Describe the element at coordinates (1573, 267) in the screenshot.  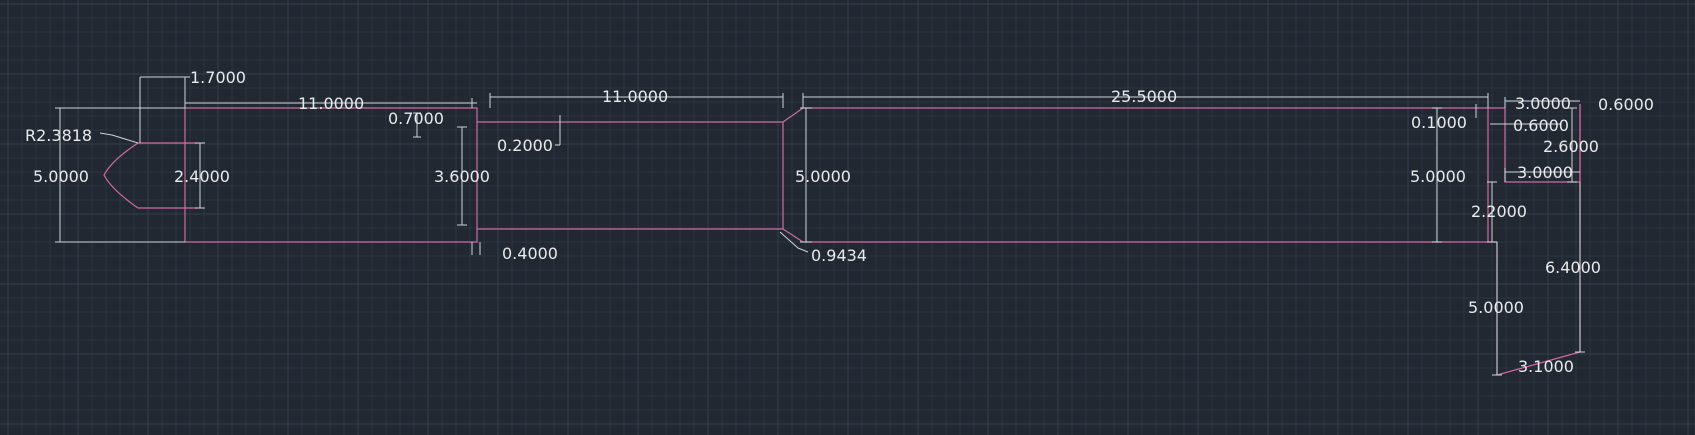
I see `dim-label-6-4: 6.4000` at that location.